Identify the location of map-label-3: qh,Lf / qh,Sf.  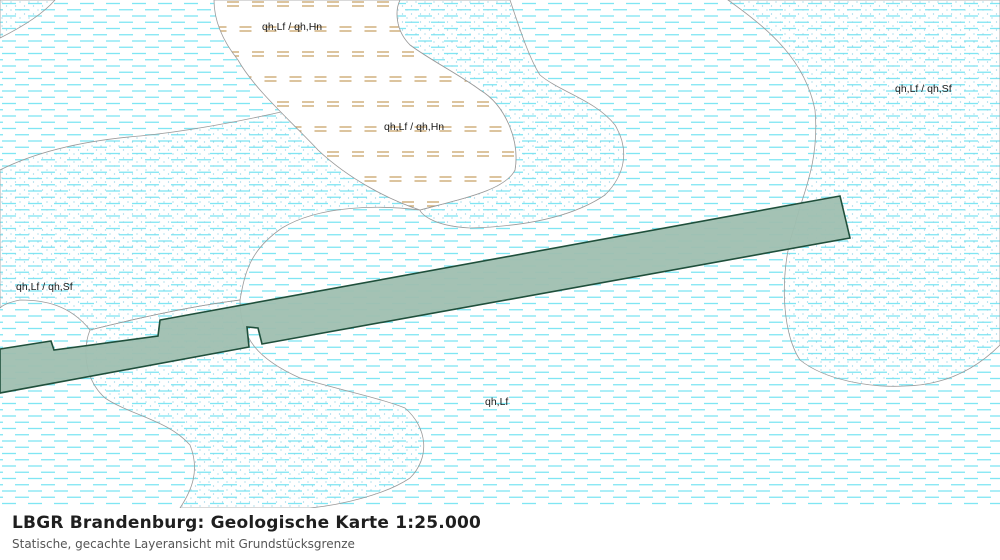
(44, 287).